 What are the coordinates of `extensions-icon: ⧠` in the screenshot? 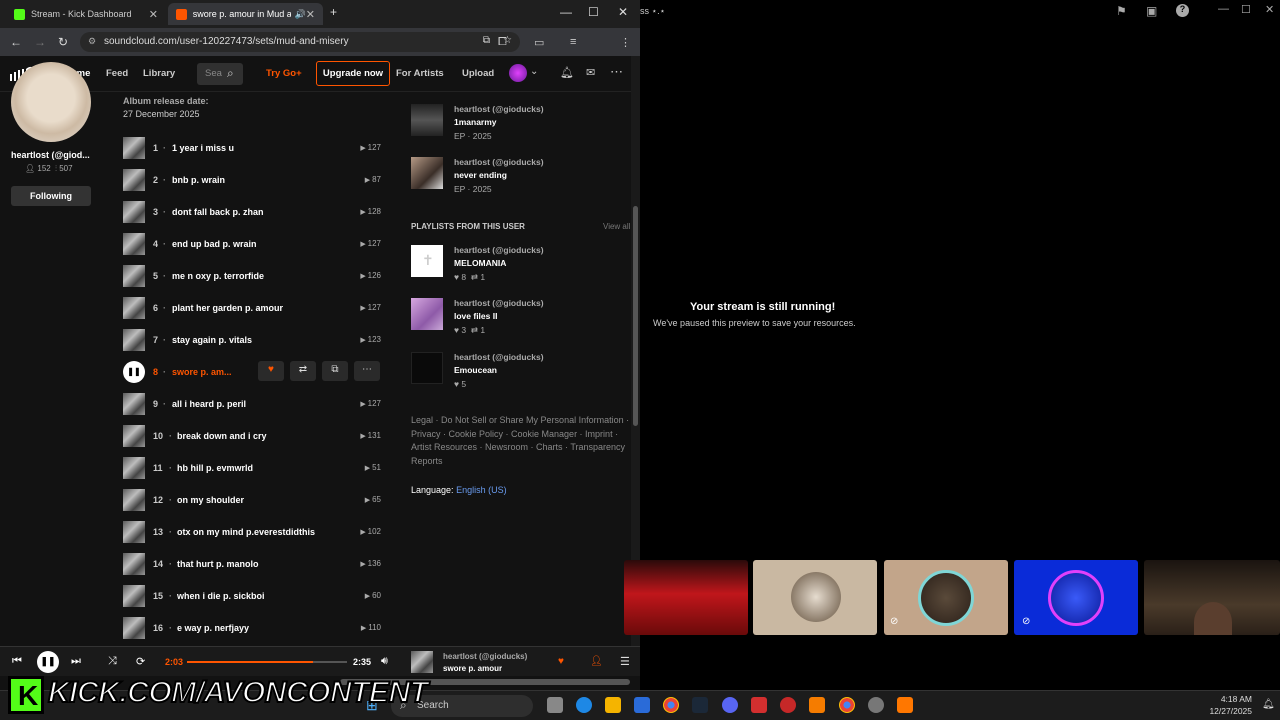 It's located at (502, 42).